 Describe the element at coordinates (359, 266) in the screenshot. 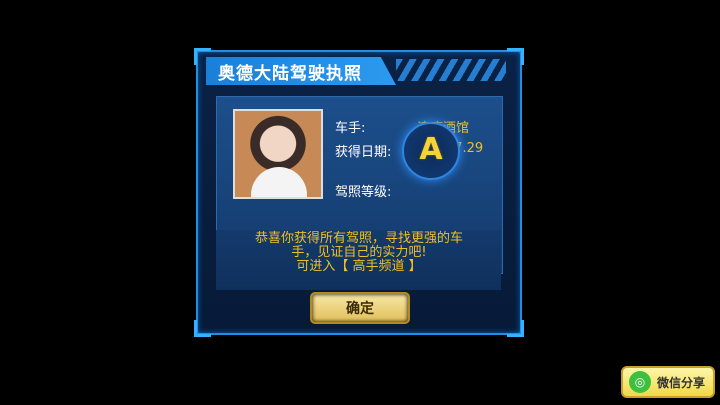

I see `message-cta: 可进入【 高手频道 】` at that location.